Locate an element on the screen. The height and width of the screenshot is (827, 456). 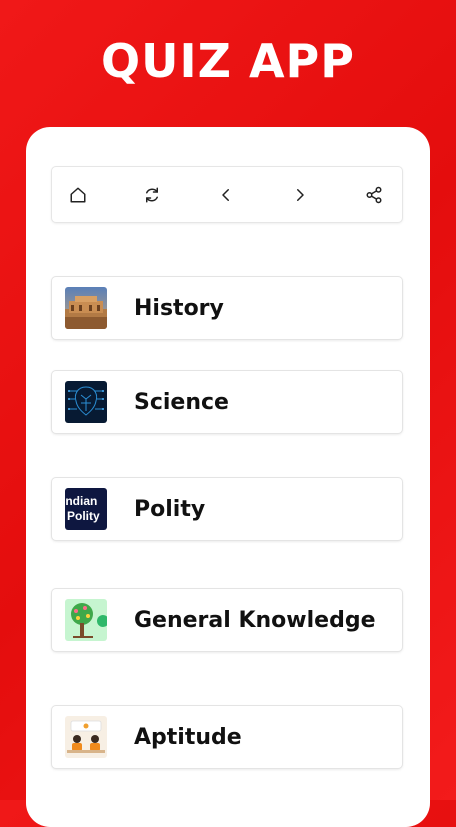
share-icon is located at coordinates (374, 194).